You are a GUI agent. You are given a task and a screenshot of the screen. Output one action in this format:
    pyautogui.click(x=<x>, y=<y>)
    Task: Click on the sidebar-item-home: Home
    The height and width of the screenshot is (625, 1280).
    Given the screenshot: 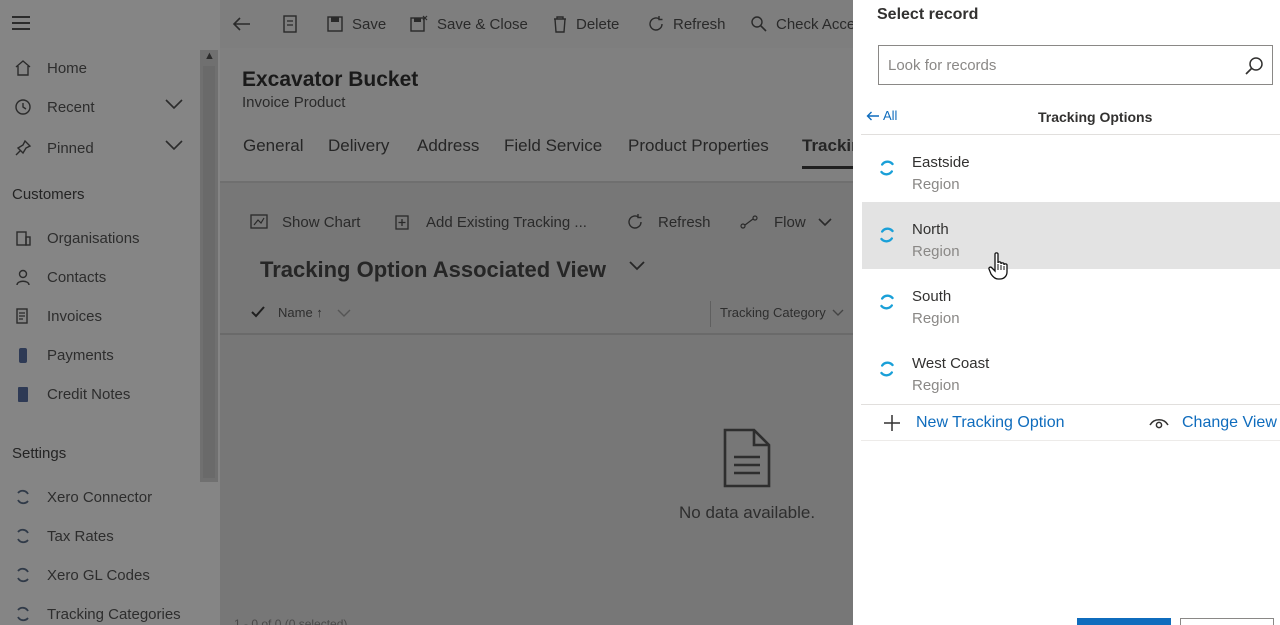 What is the action you would take?
    pyautogui.click(x=49, y=68)
    